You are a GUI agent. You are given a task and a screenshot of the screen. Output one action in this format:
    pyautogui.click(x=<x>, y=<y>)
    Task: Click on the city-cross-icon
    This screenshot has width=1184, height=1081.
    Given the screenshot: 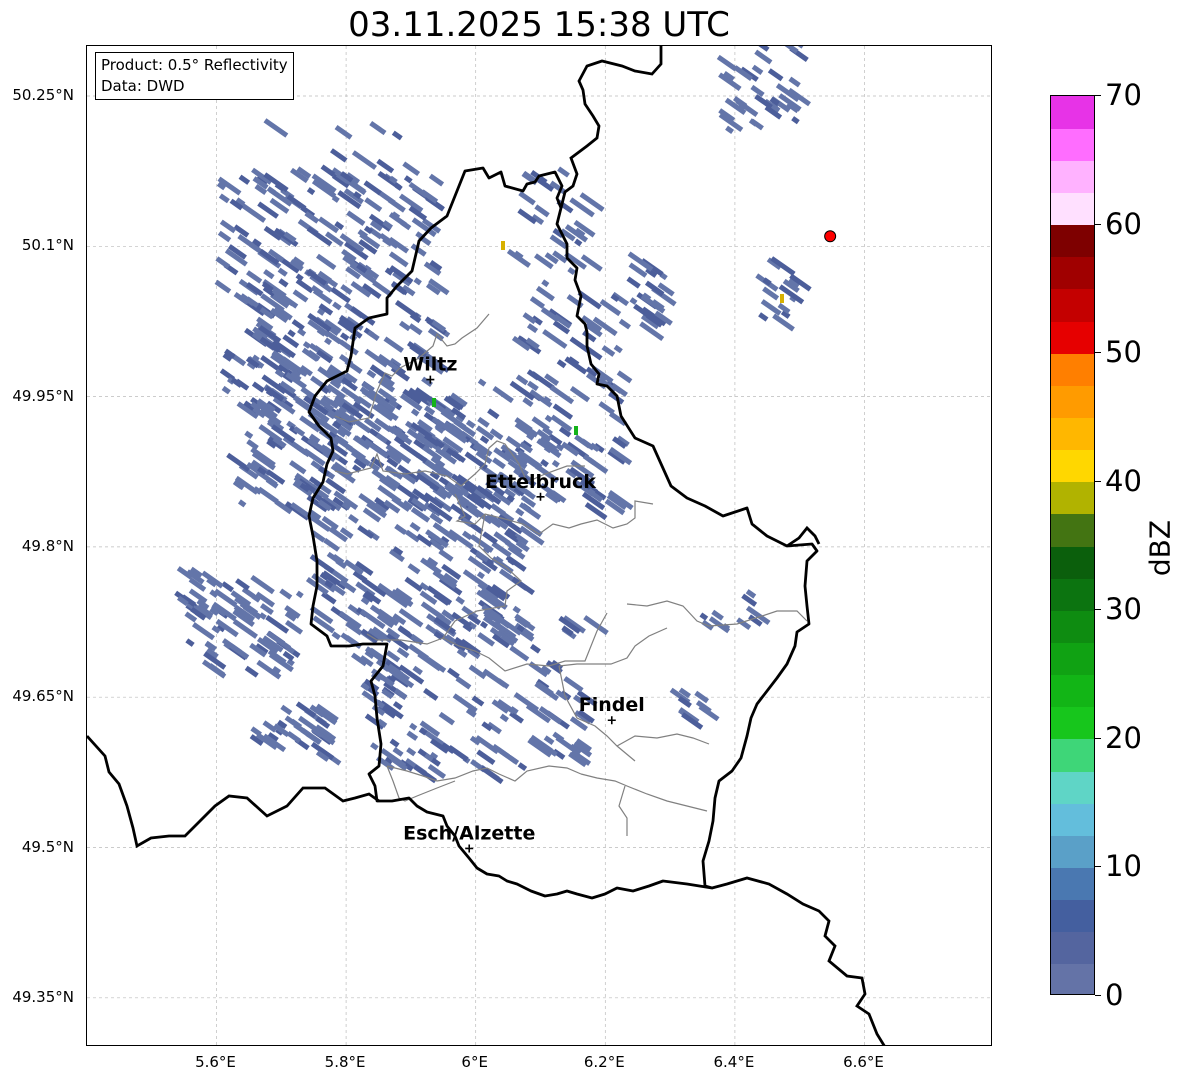 What is the action you would take?
    pyautogui.click(x=540, y=496)
    